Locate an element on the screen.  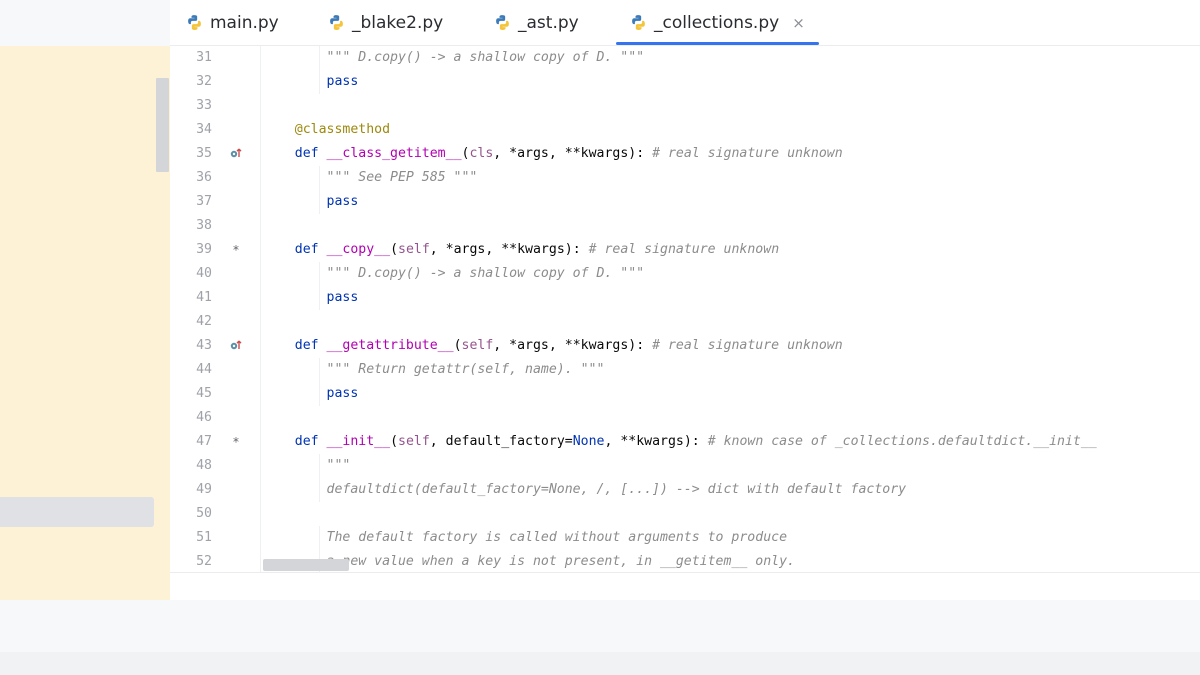
line-number: 38 is located at coordinates (204, 225).